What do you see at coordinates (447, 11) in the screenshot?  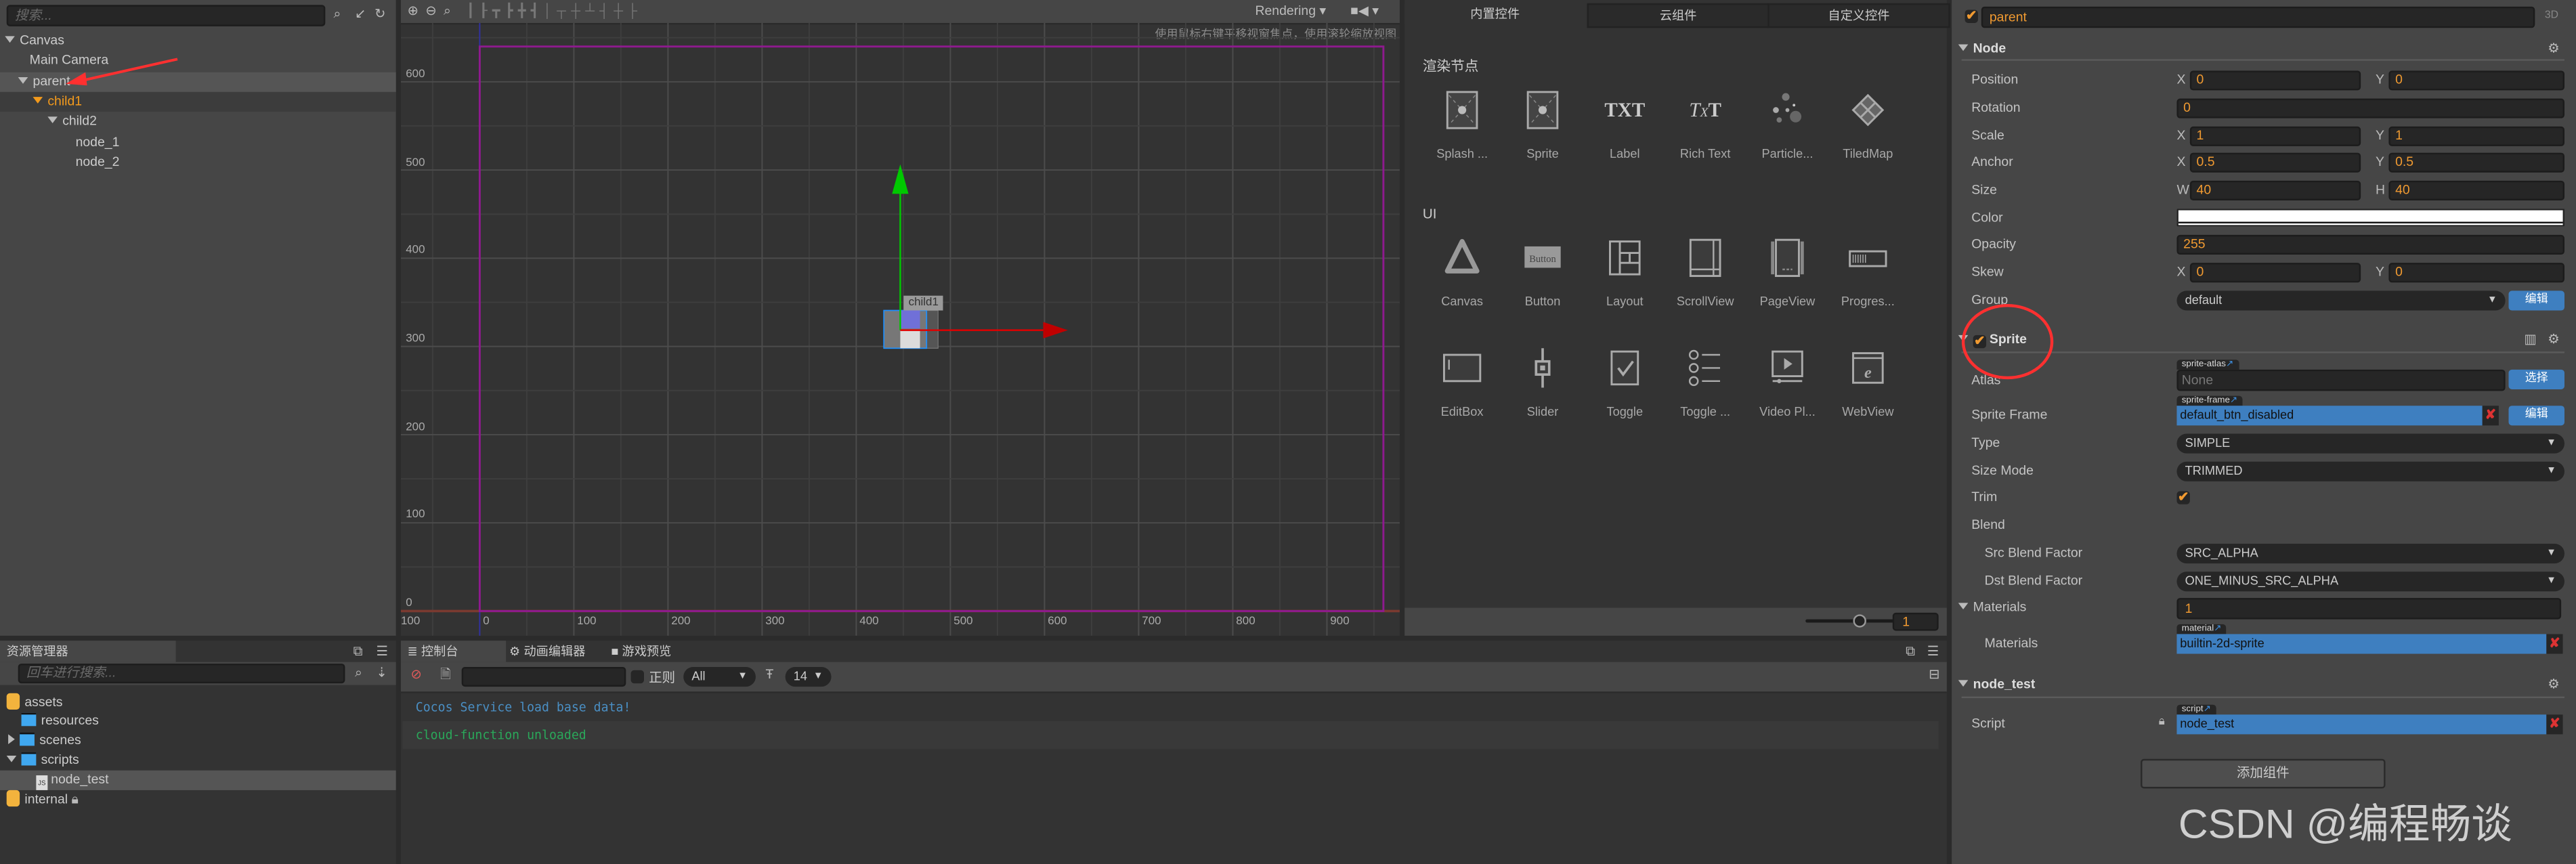 I see `zoom-reset-icon: ⌕` at bounding box center [447, 11].